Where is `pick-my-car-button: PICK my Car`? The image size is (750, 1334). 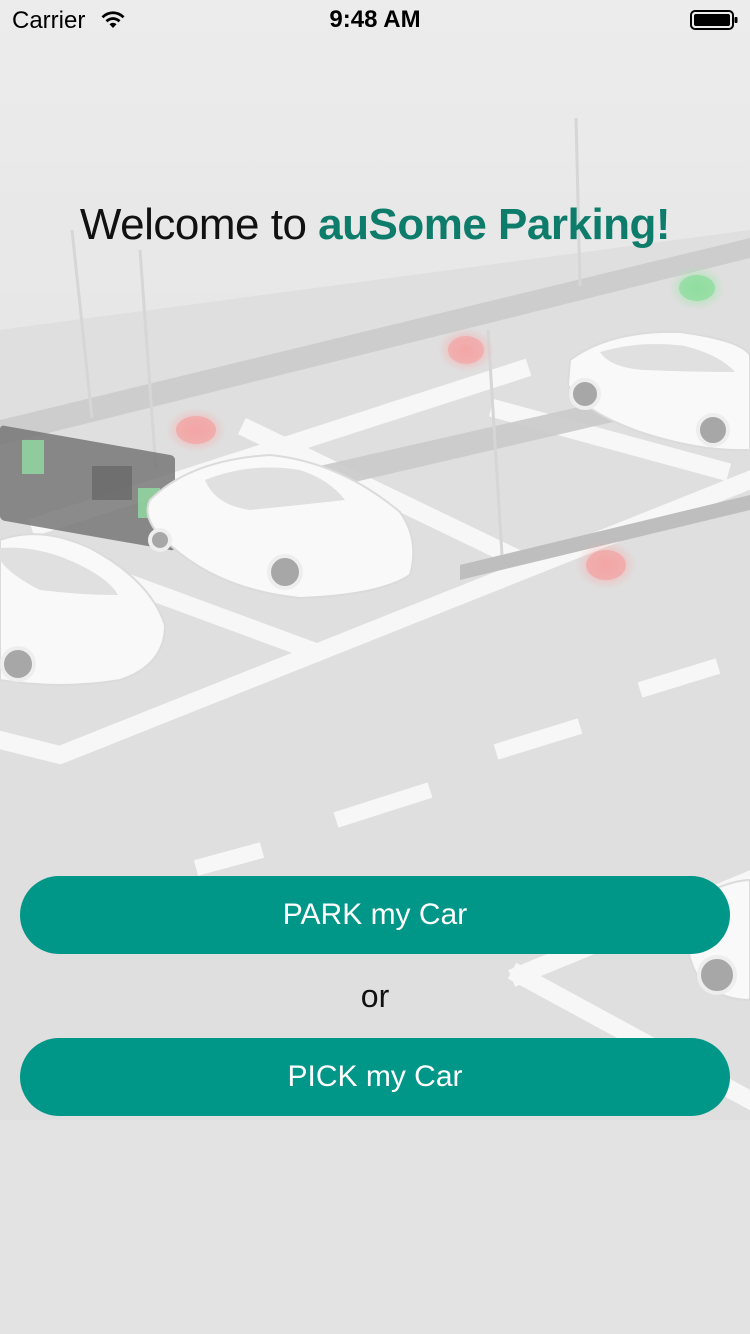 pick-my-car-button: PICK my Car is located at coordinates (375, 1077).